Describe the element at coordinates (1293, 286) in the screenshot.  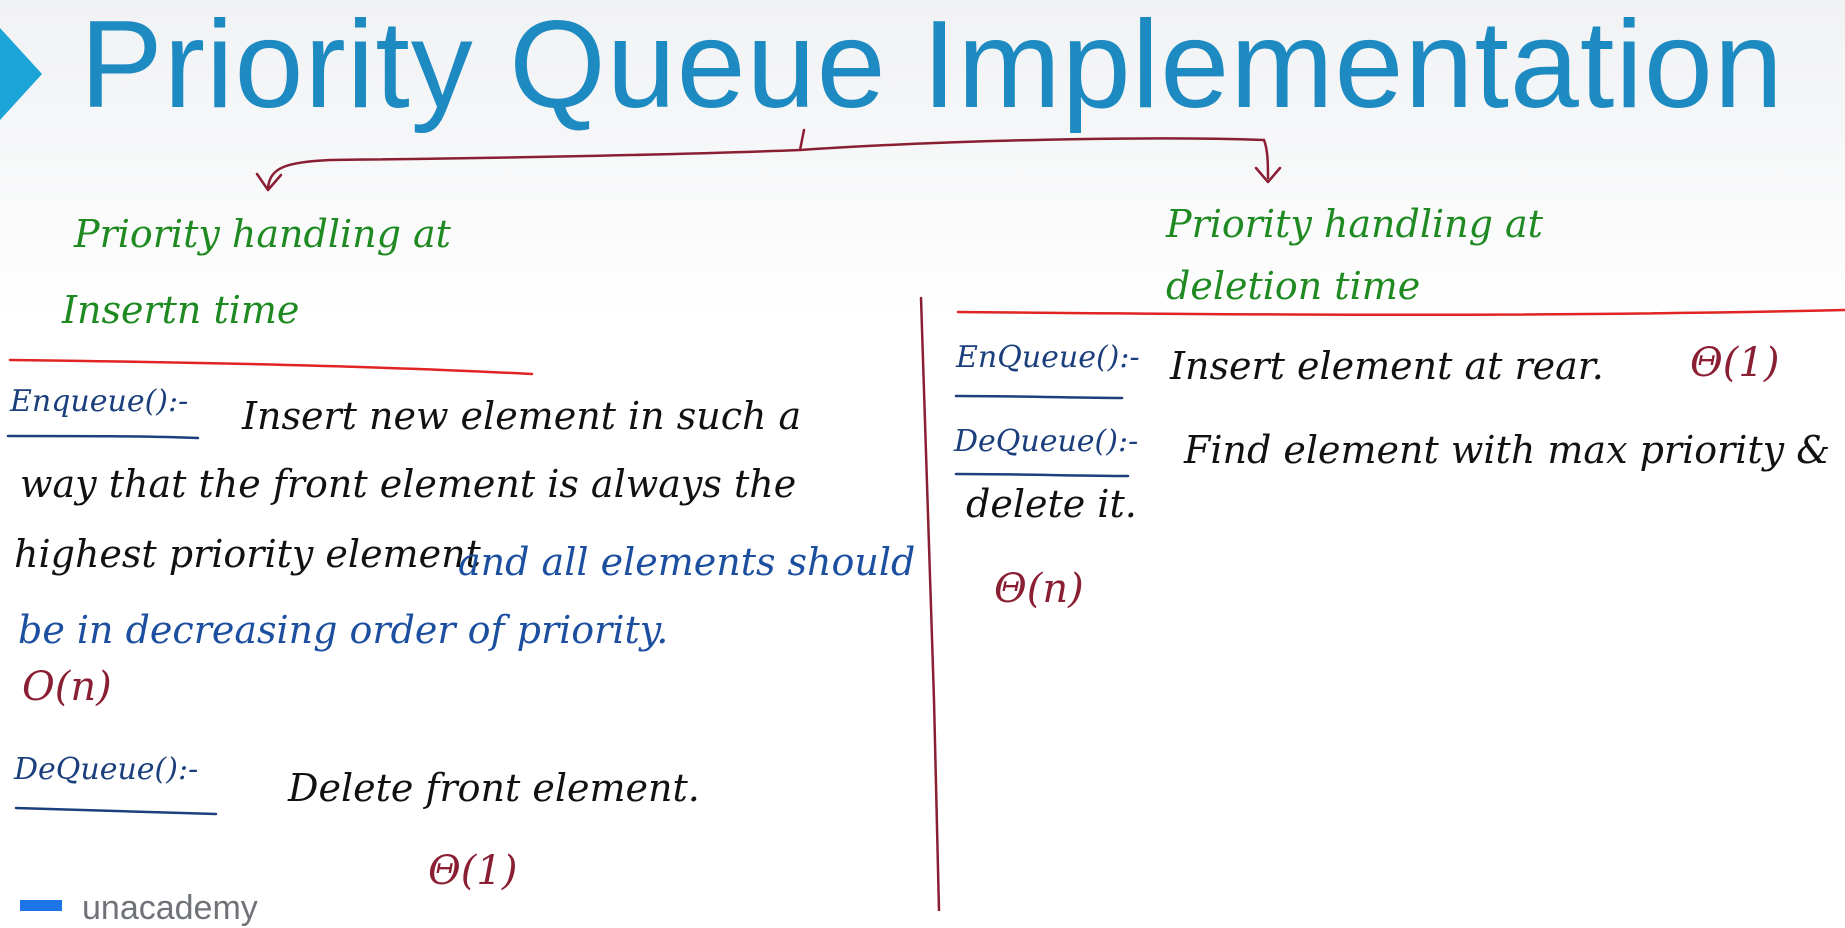
I see `right-heading-line2: deletion time` at that location.